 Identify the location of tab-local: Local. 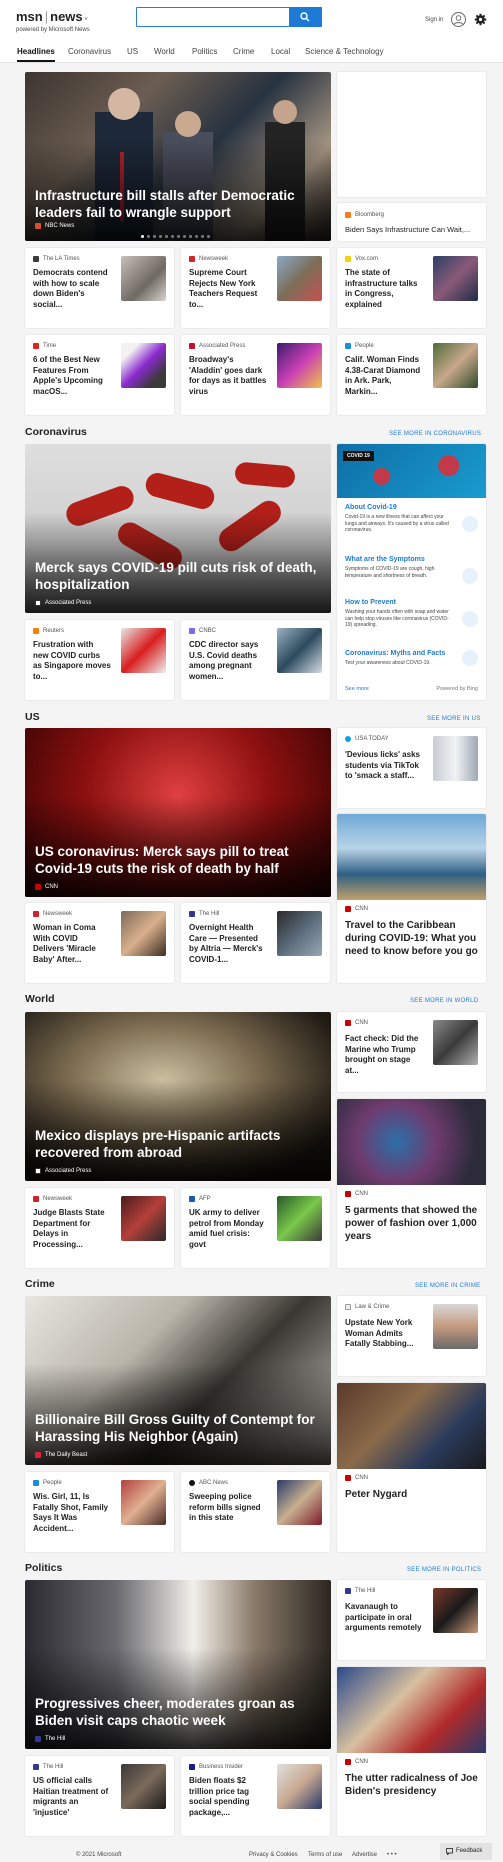
(280, 51).